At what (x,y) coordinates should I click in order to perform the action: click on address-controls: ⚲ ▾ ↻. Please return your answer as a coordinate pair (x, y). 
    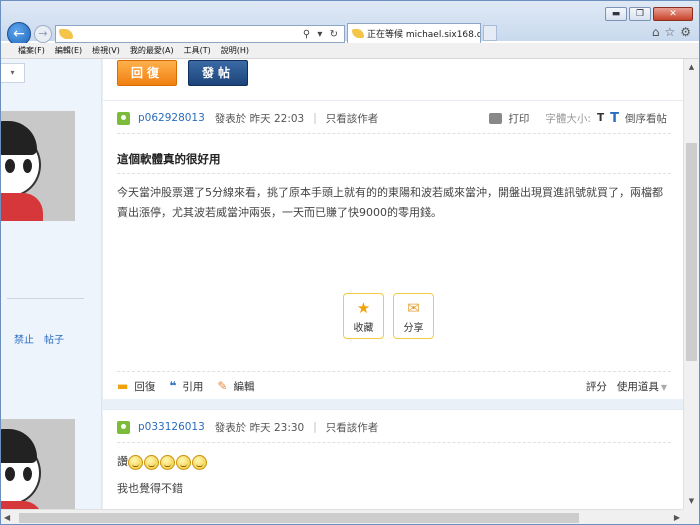
    Looking at the image, I should click on (321, 34).